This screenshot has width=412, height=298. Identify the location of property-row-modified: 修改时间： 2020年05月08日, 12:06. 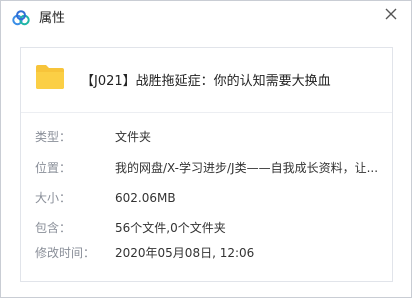
(206, 253).